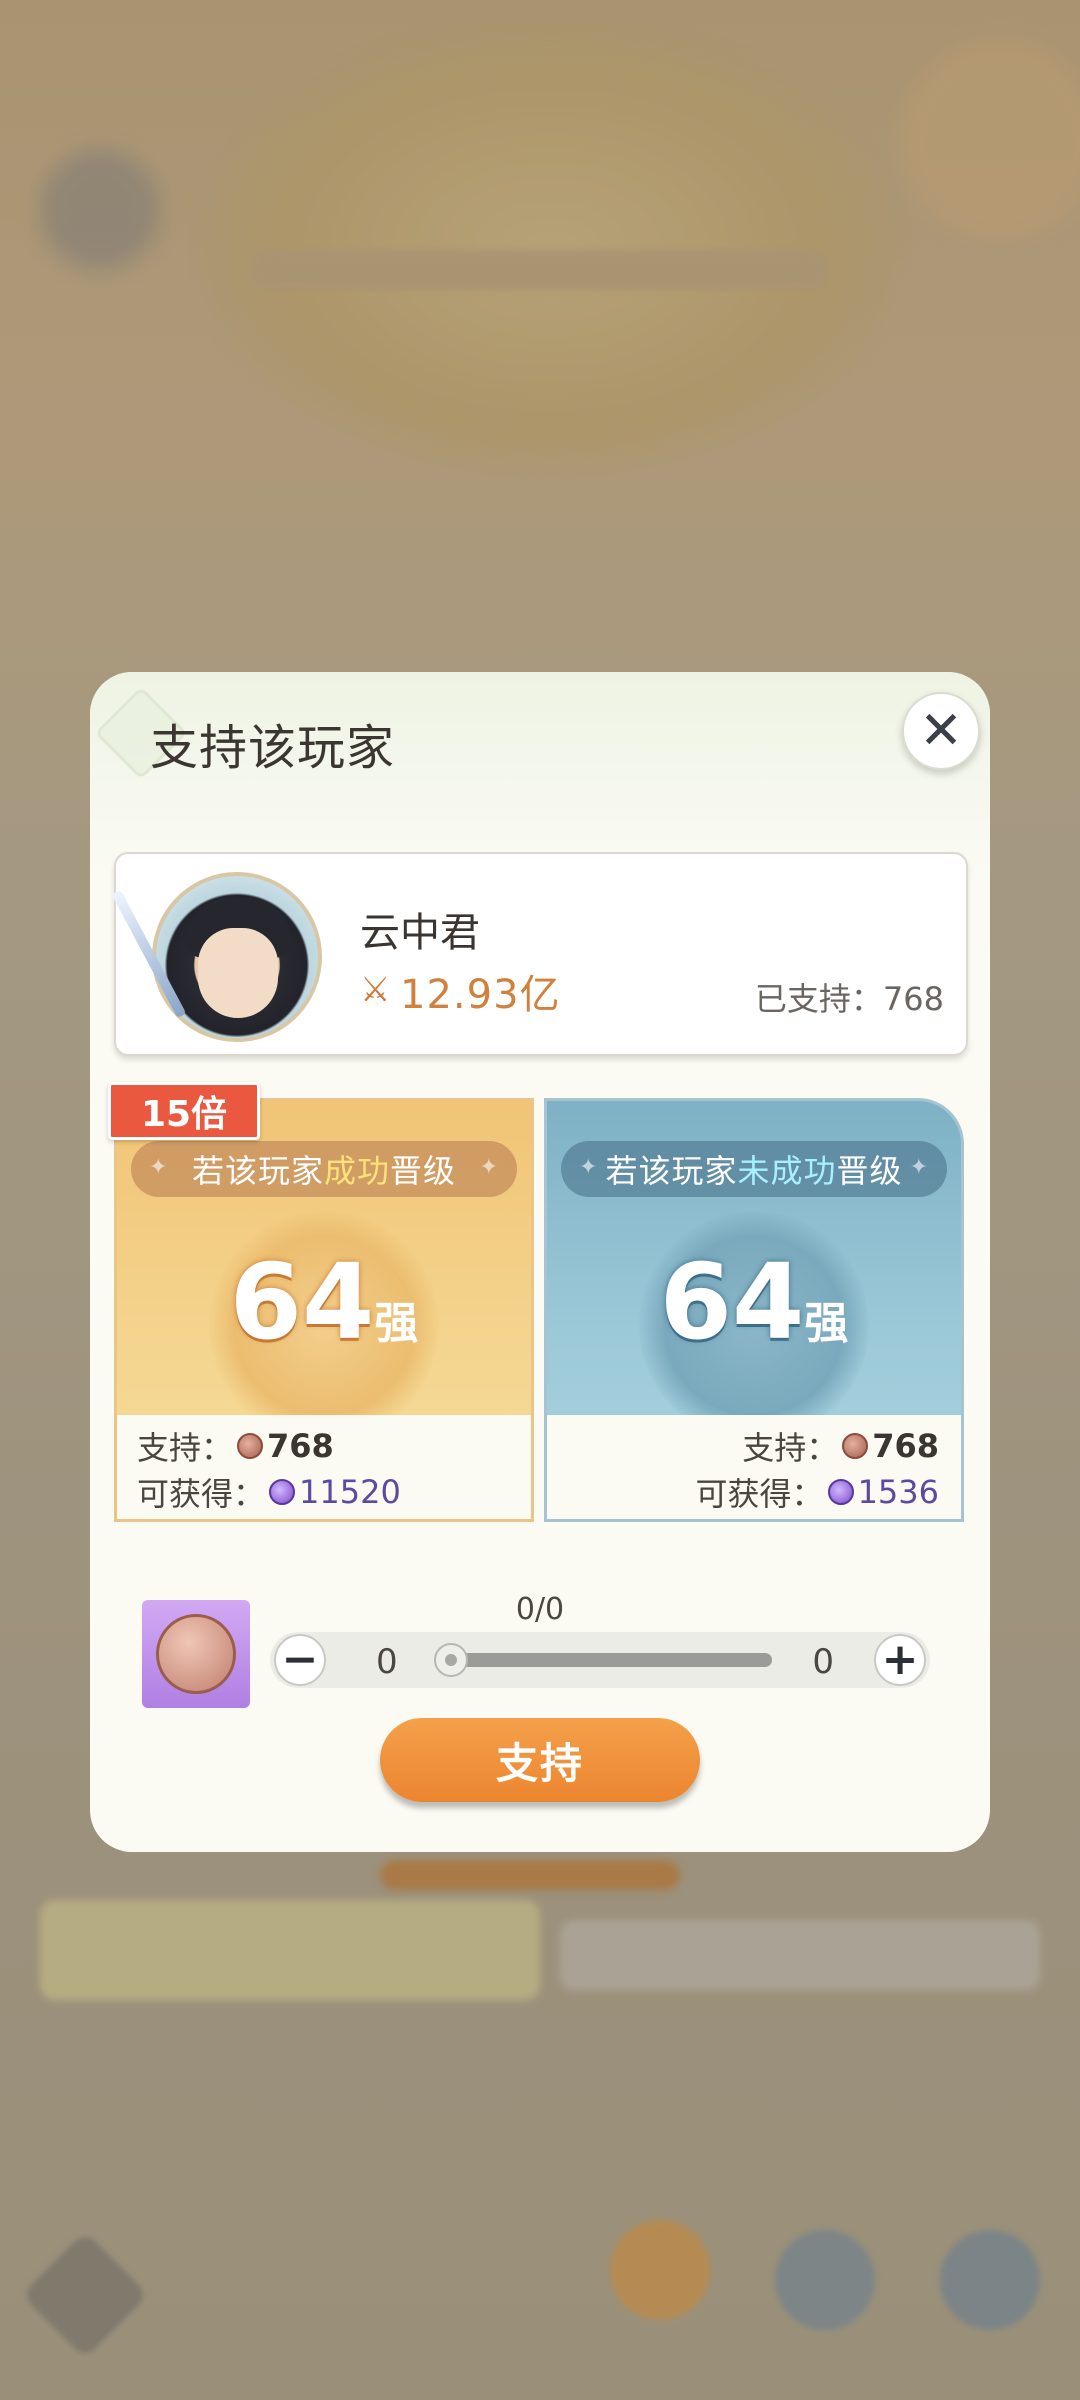 This screenshot has width=1080, height=2400. I want to click on player-power: 12.93亿, so click(480, 995).